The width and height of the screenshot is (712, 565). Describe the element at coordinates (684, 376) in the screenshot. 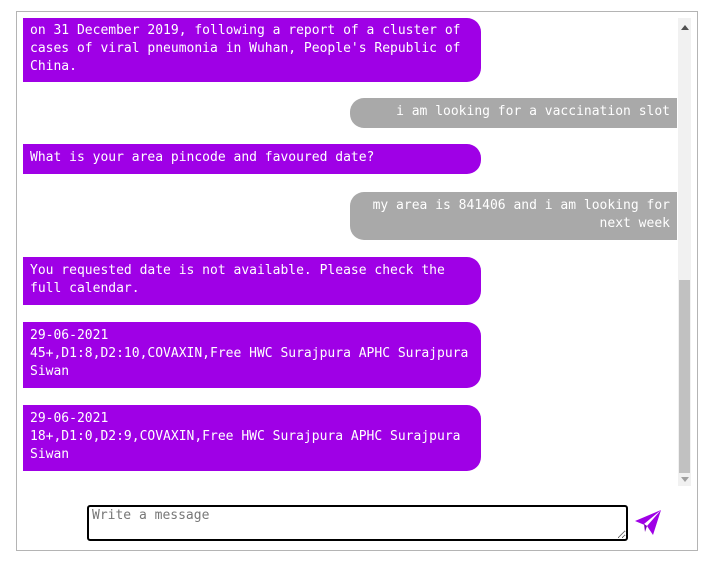

I see `scrollbar-thumb` at that location.